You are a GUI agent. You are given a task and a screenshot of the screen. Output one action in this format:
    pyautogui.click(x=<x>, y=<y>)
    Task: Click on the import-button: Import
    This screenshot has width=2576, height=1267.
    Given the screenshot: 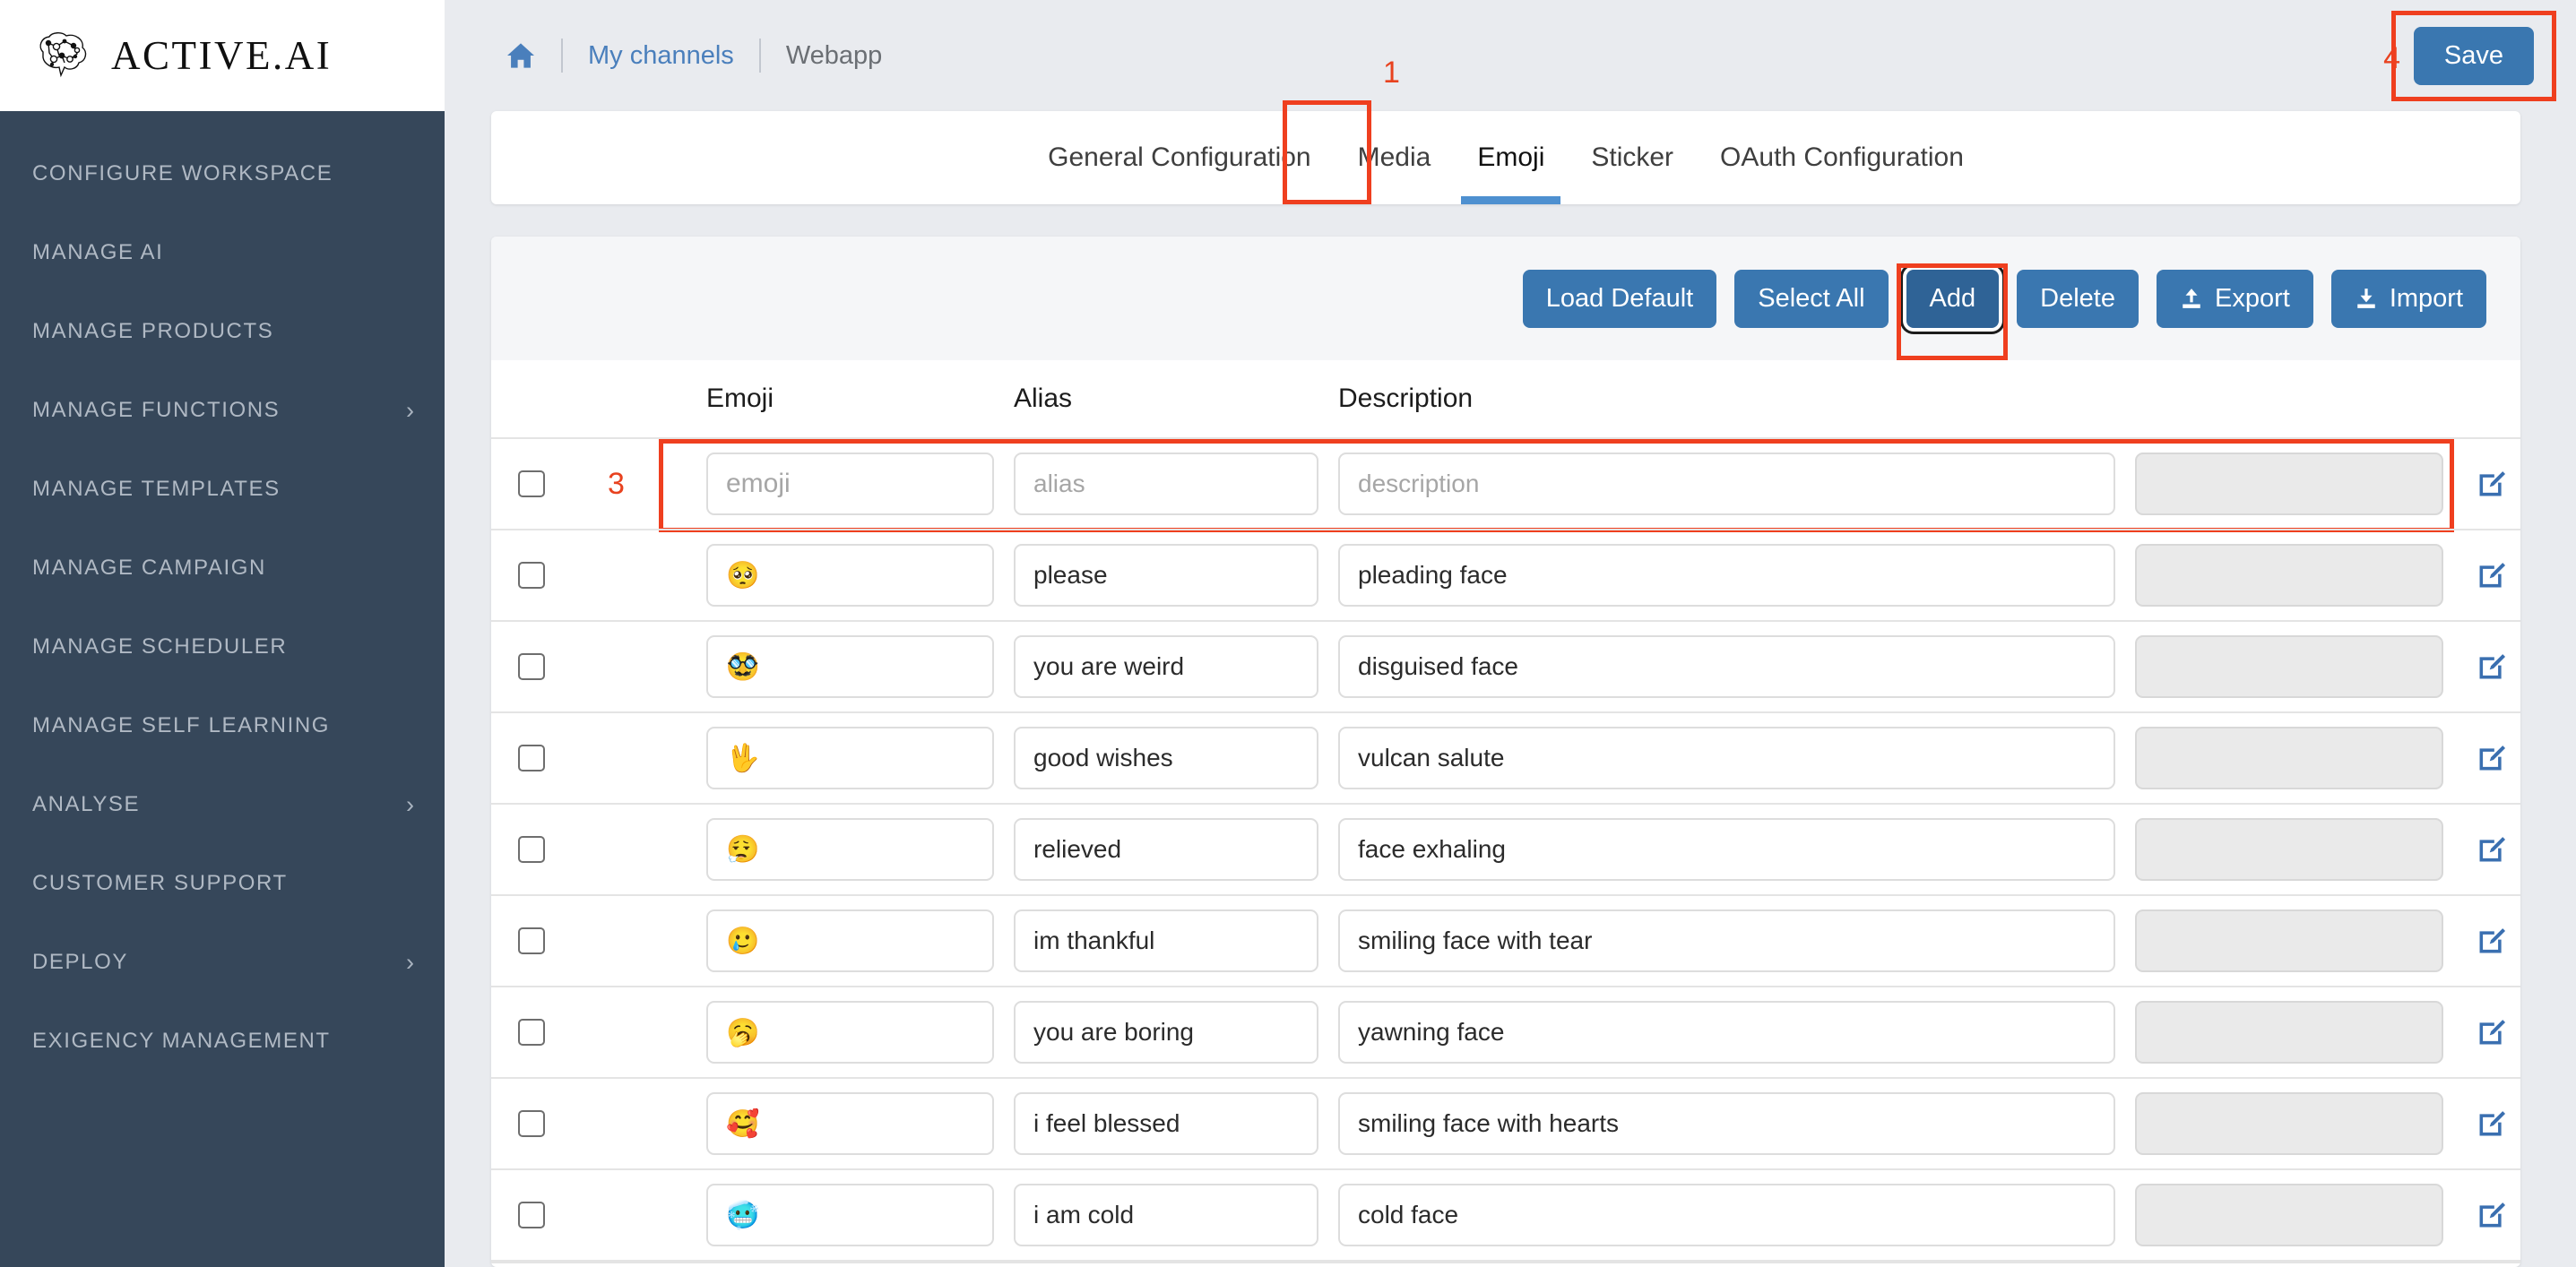 What is the action you would take?
    pyautogui.click(x=2408, y=298)
    